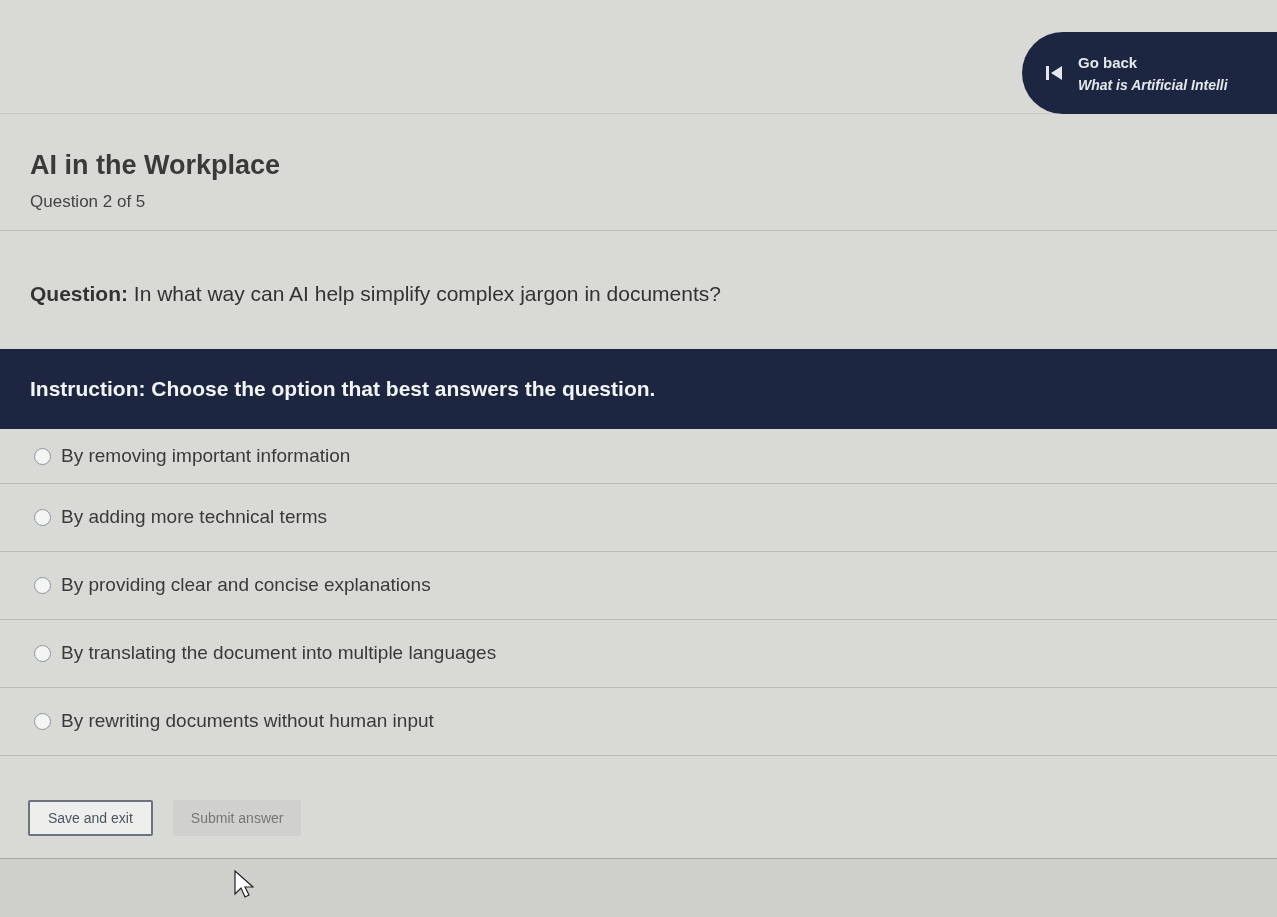 The width and height of the screenshot is (1277, 917). What do you see at coordinates (206, 456) in the screenshot?
I see `option-label: By removing important information` at bounding box center [206, 456].